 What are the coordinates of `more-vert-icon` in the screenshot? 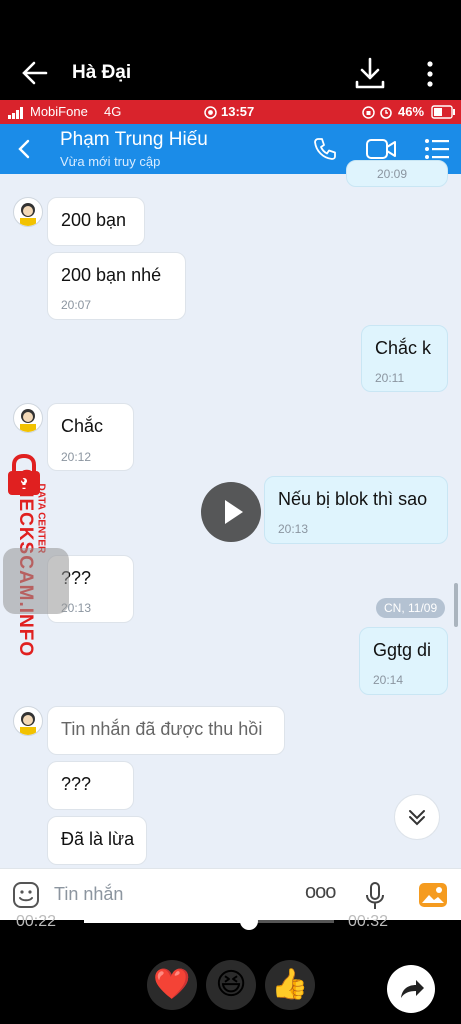 It's located at (430, 74).